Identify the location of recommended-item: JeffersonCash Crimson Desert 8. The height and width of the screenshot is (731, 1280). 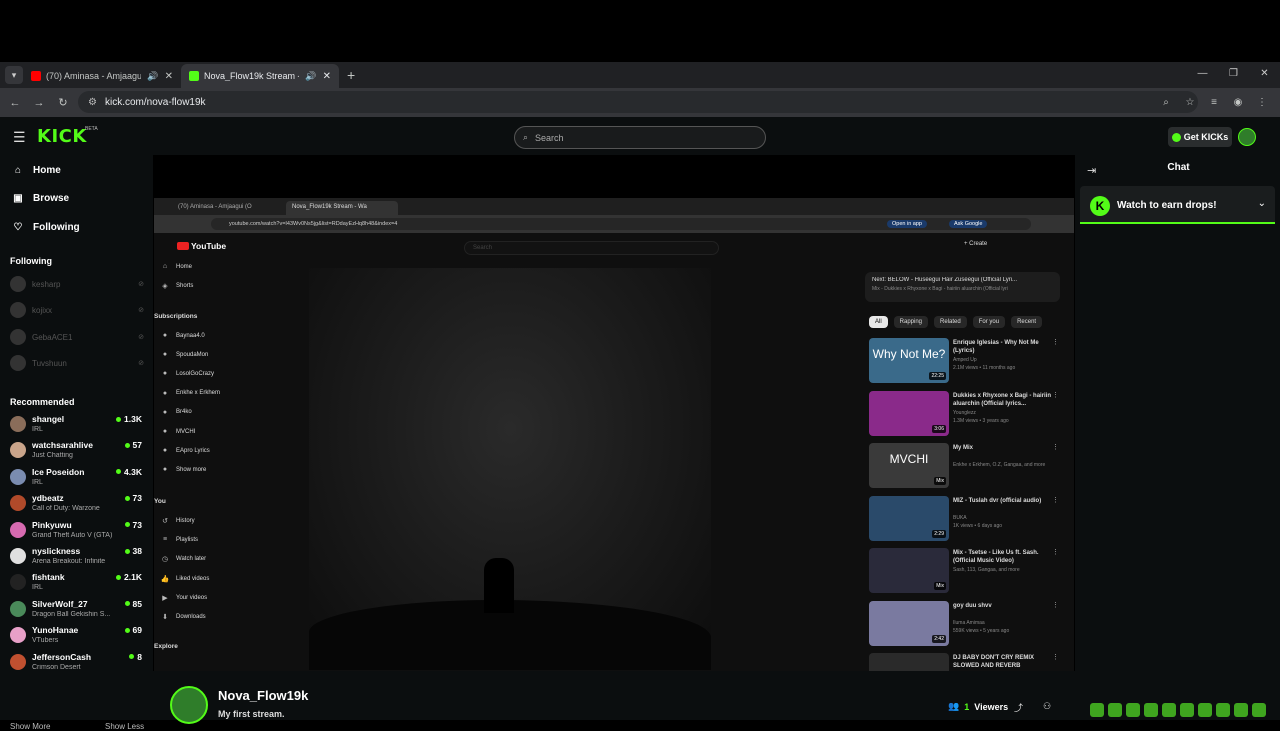
(77, 663).